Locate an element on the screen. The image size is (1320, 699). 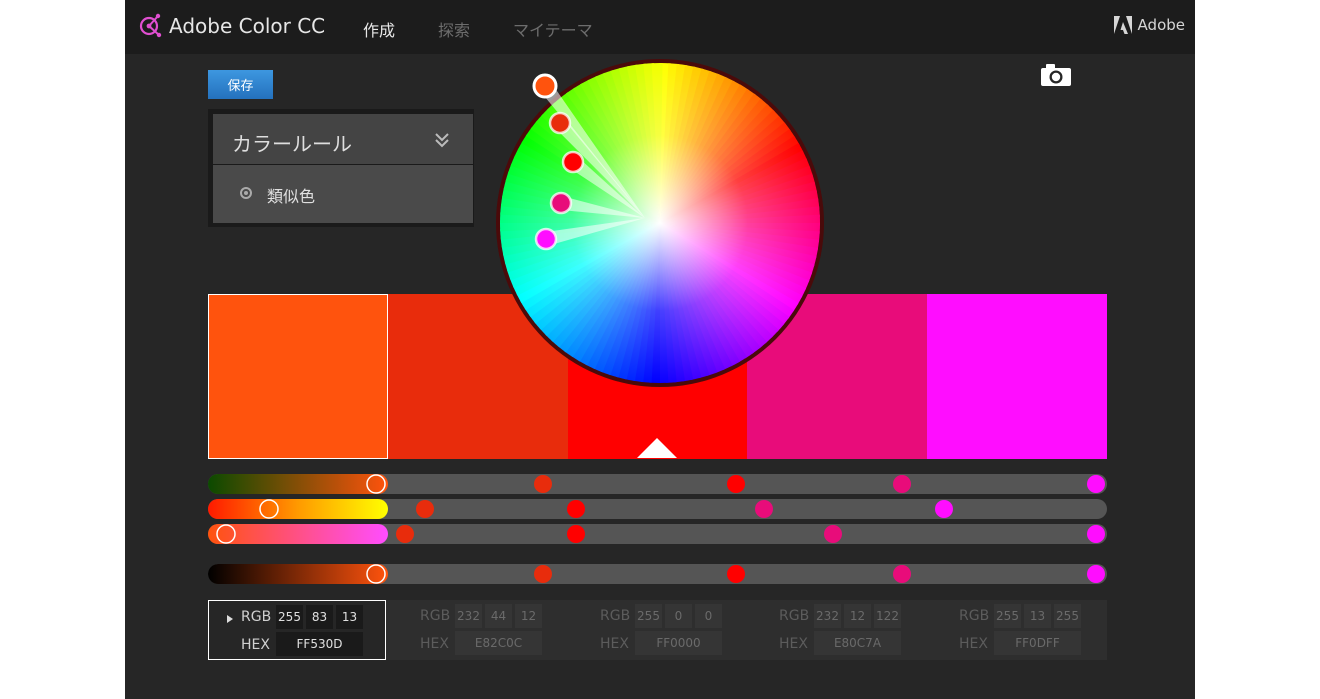
app-title: Adobe Color CC is located at coordinates (247, 26).